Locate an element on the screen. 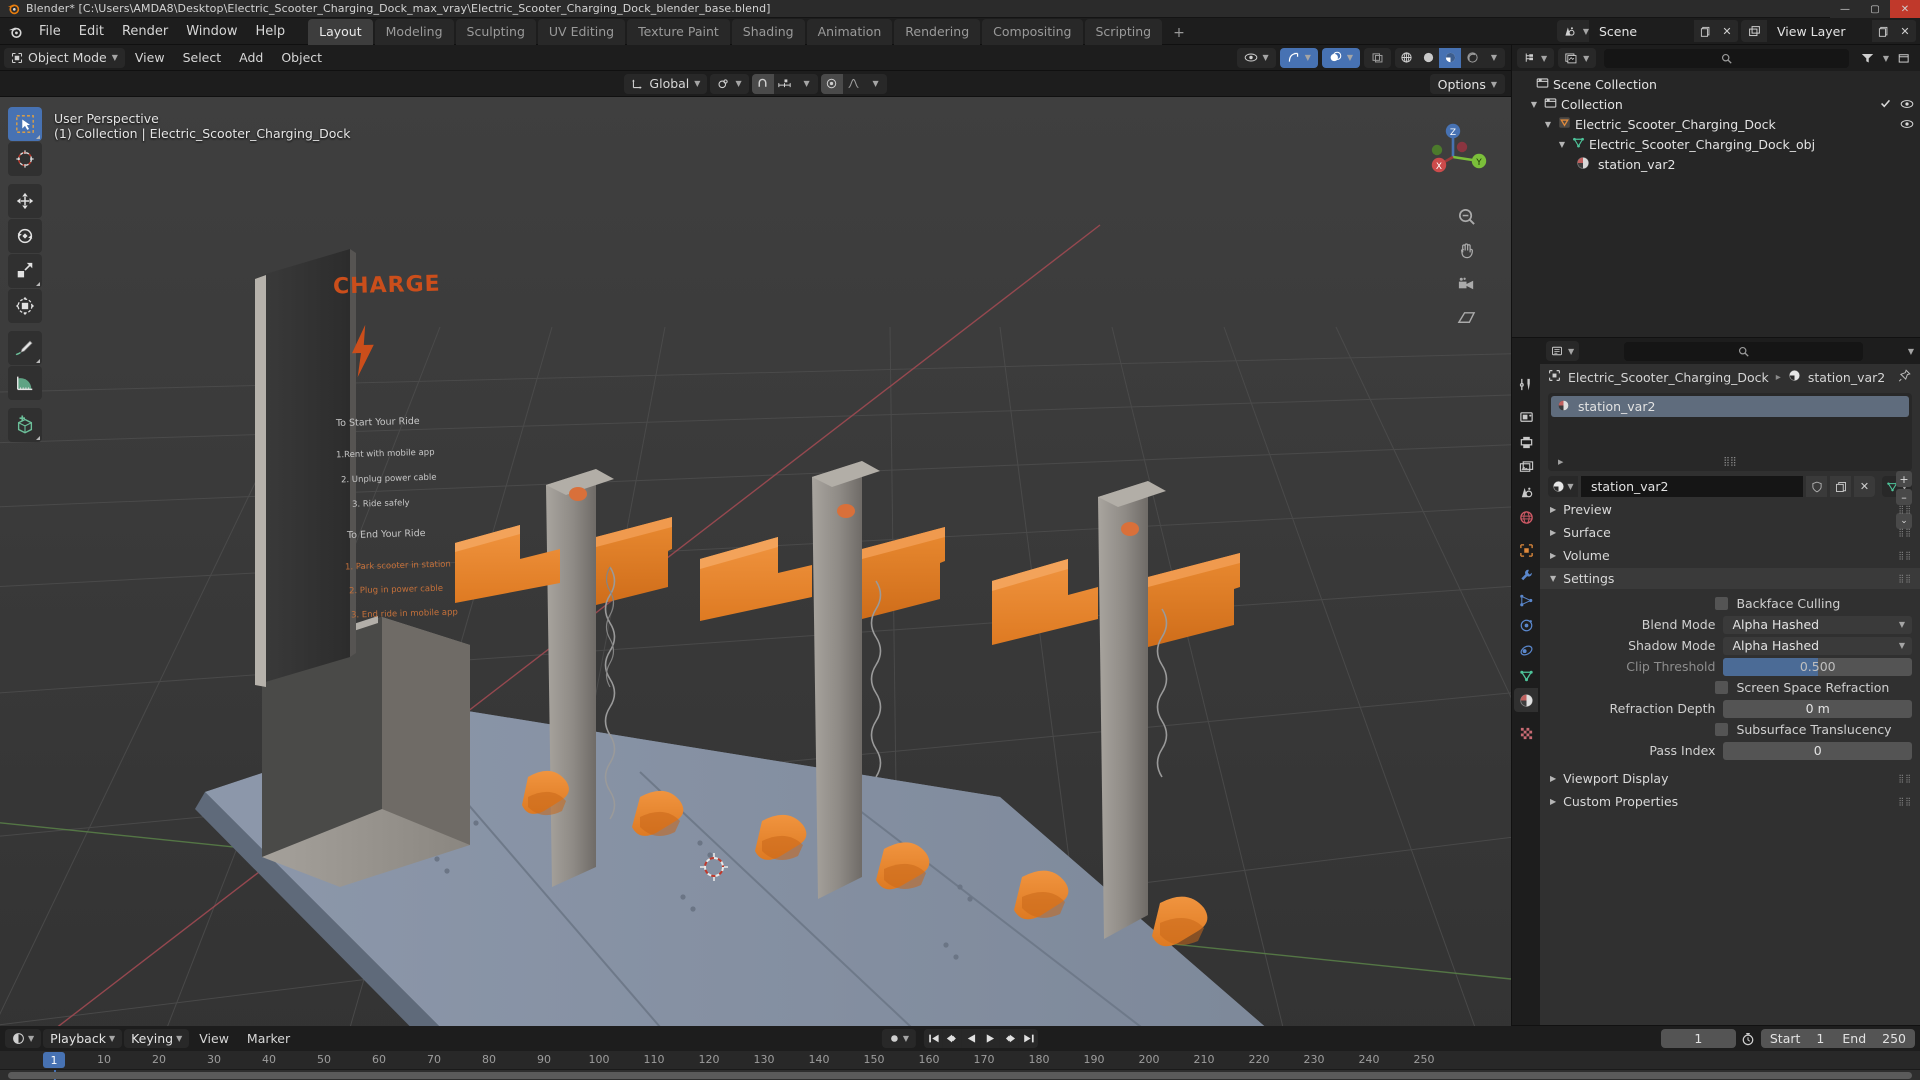 This screenshot has height=1080, width=1920. shadow-mode-dropdown: Alpha Hashed ▼ is located at coordinates (1817, 645).